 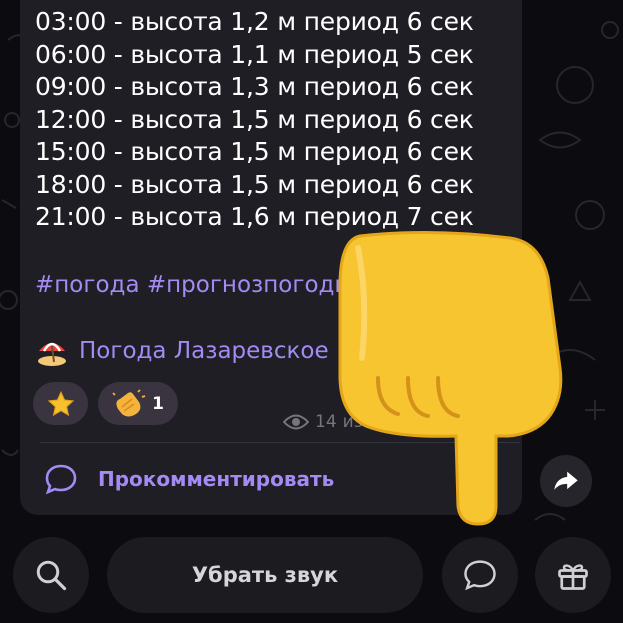 I want to click on forecast-line: 03:00 - высота 1,2 м период 6 сек, so click(x=254, y=21).